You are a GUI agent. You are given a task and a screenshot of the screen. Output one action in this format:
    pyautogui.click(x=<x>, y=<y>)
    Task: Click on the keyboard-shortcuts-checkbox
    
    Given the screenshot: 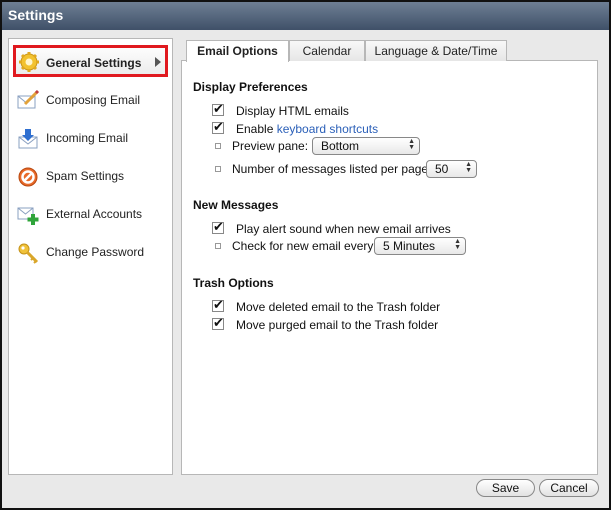 What is the action you would take?
    pyautogui.click(x=218, y=127)
    